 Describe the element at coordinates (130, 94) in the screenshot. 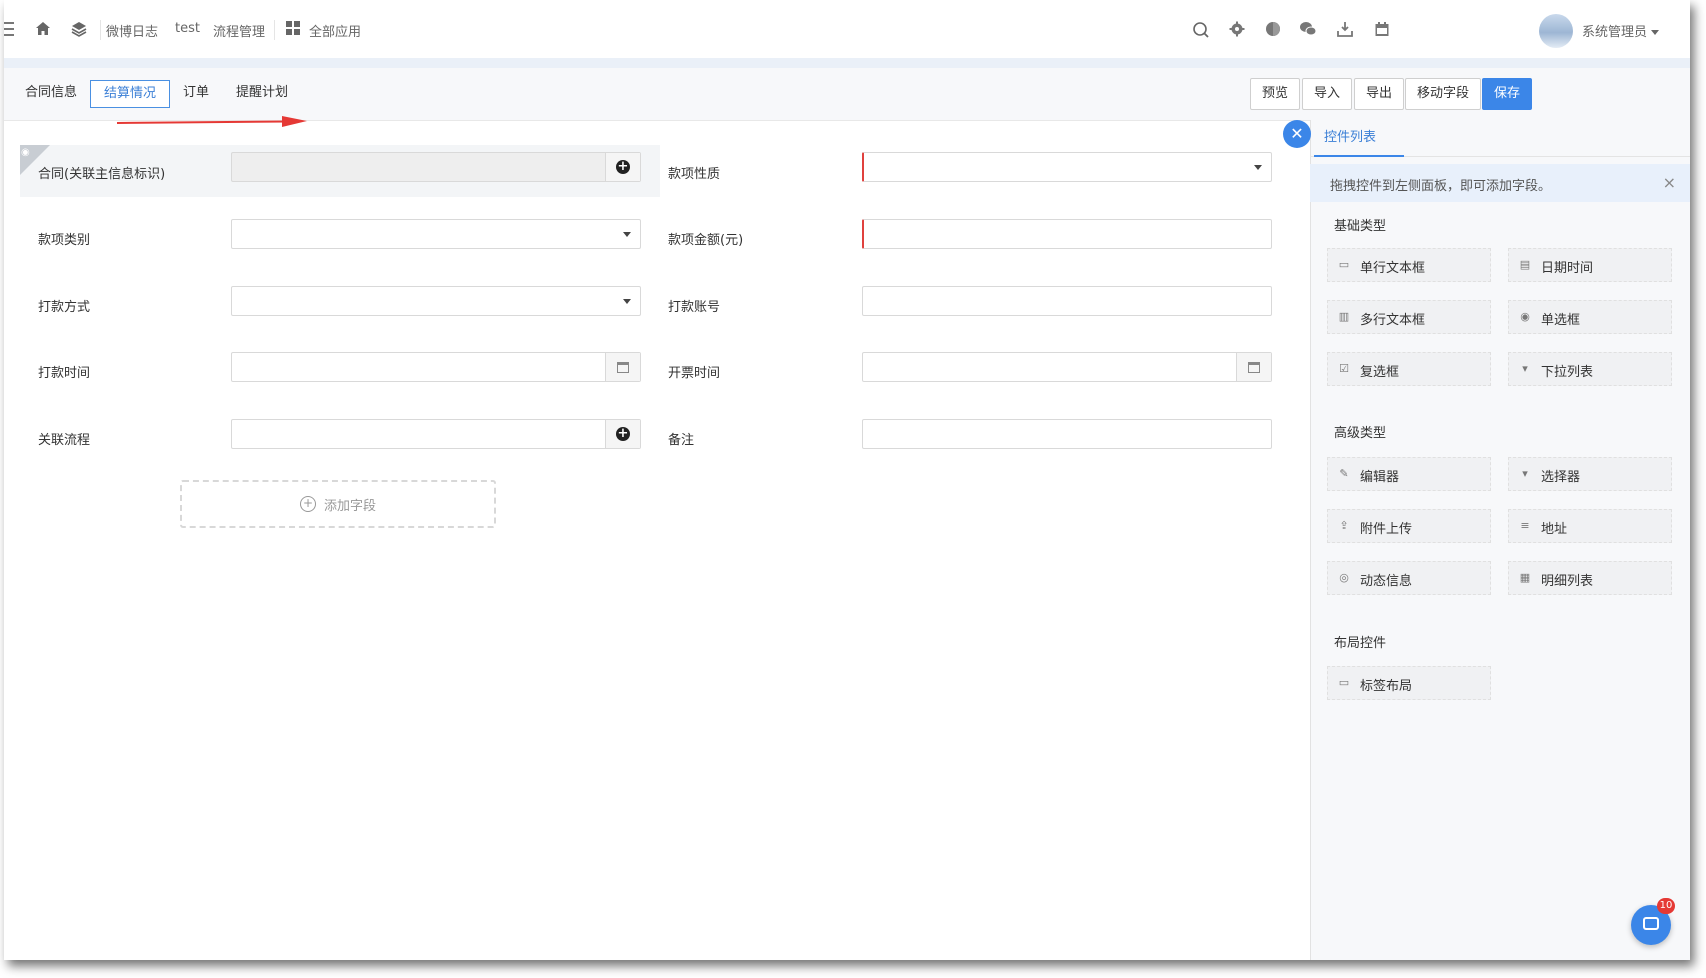

I see `tab-settlement: 结算情况` at that location.